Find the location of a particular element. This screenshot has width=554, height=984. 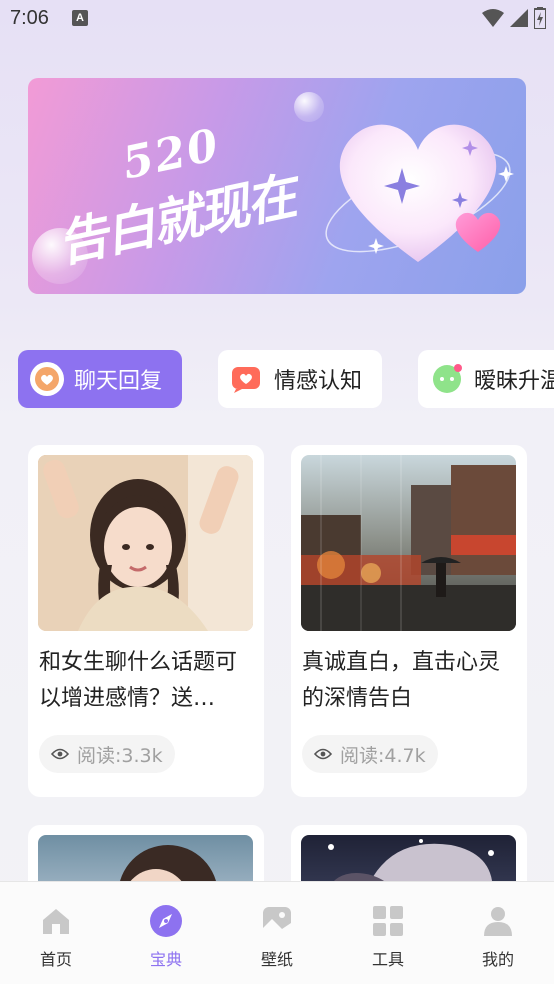

green-chat-icon is located at coordinates (447, 379).